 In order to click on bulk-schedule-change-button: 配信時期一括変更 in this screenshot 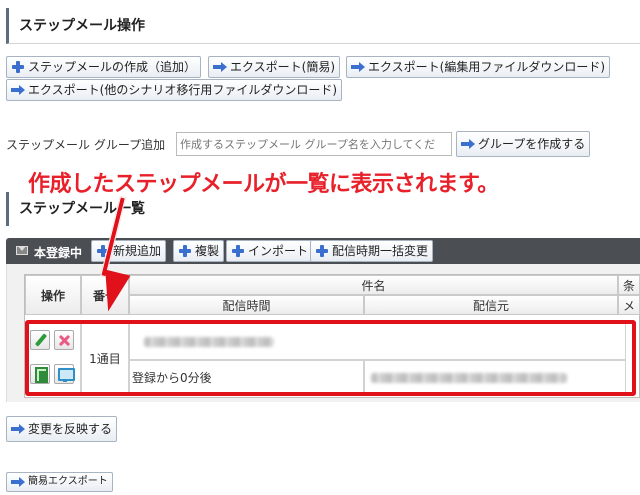, I will do `click(372, 251)`.